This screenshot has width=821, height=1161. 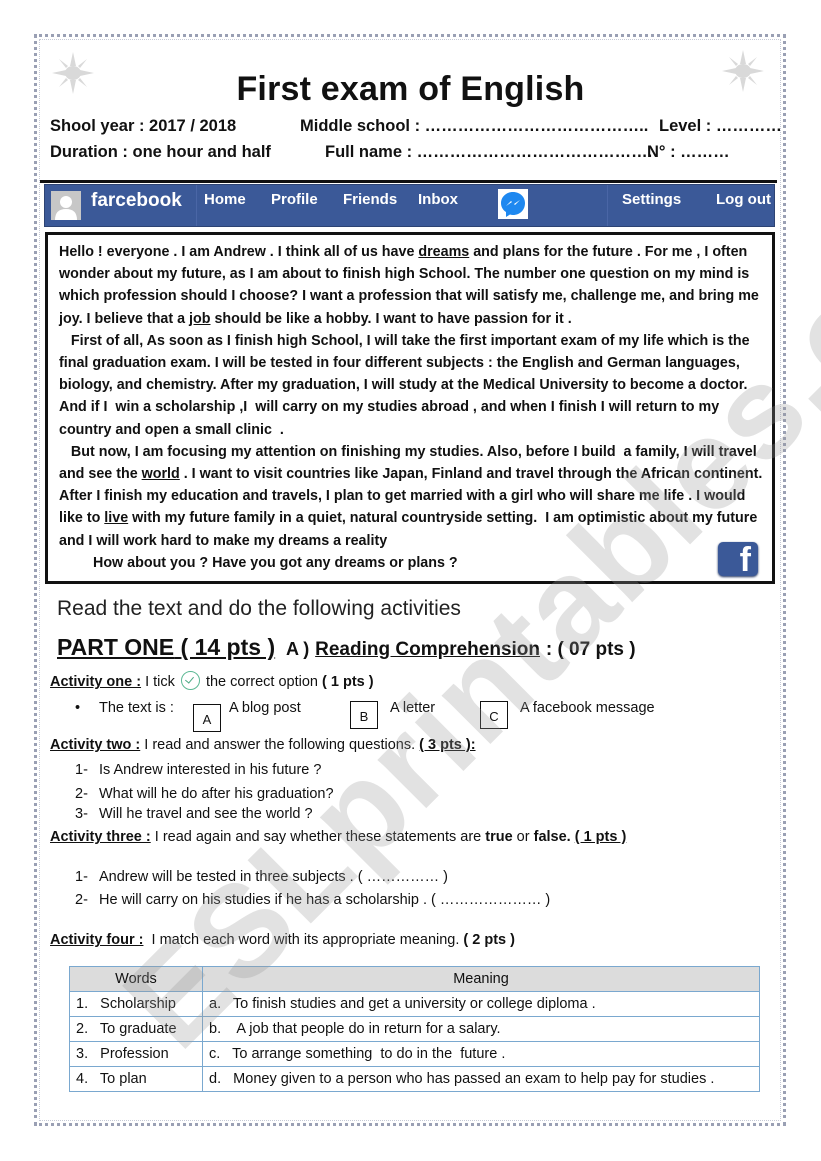 What do you see at coordinates (494, 715) in the screenshot?
I see `option-box-c: C` at bounding box center [494, 715].